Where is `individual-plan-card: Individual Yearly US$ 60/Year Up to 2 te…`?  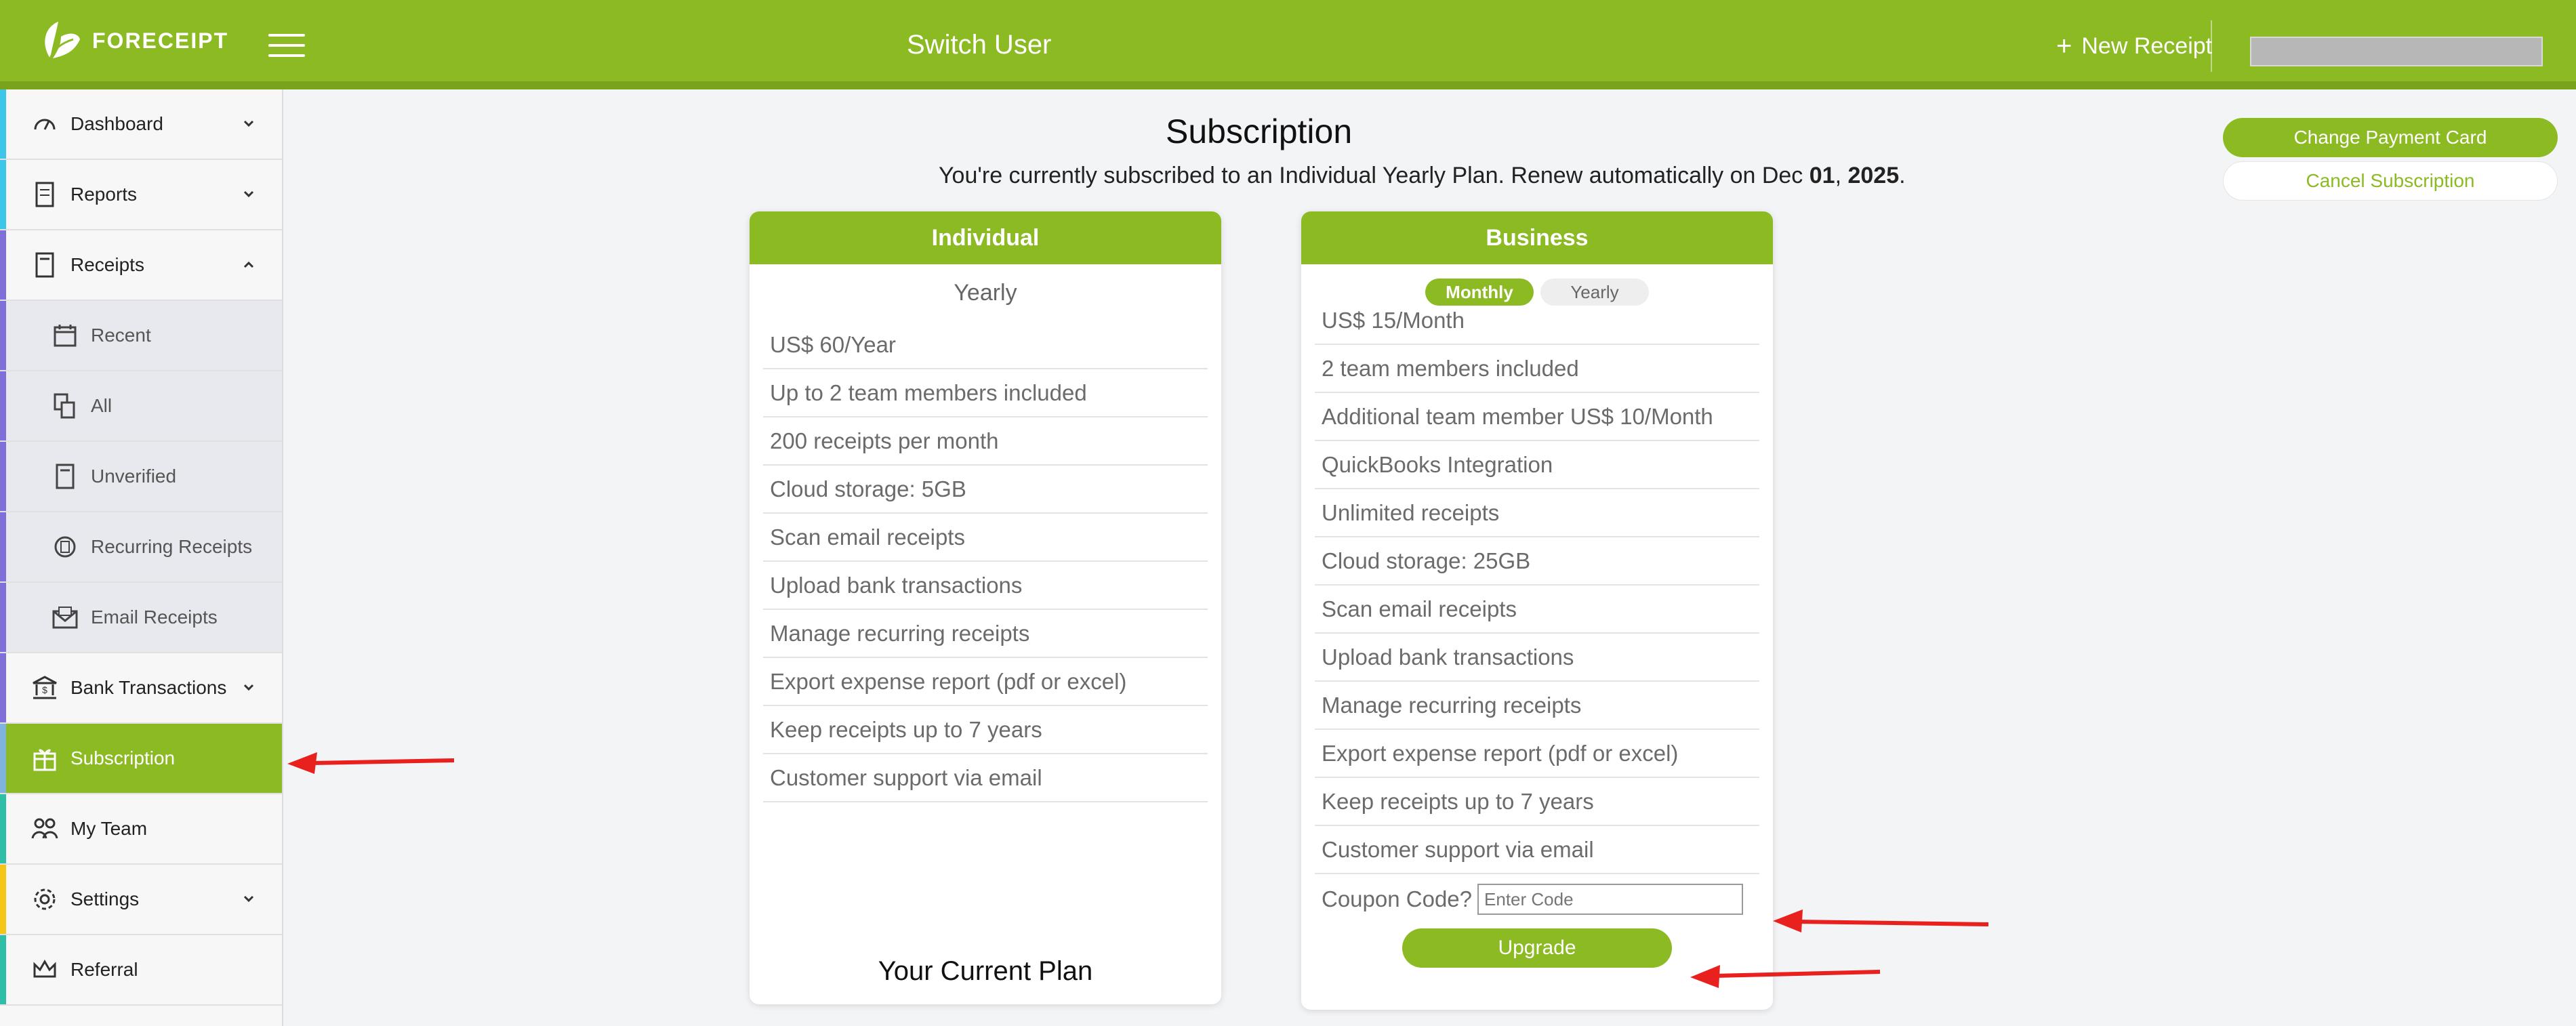 individual-plan-card: Individual Yearly US$ 60/Year Up to 2 te… is located at coordinates (986, 607).